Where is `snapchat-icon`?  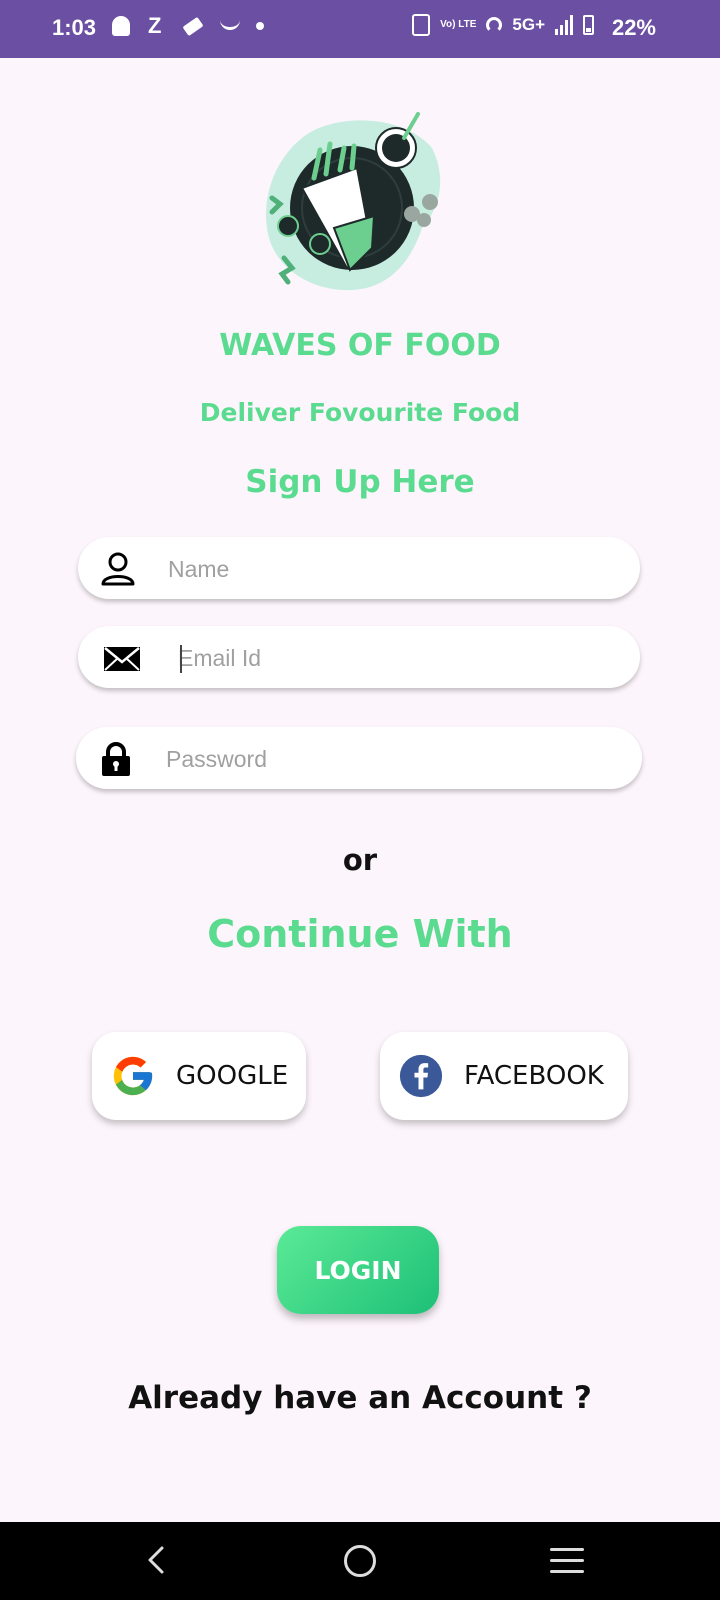 snapchat-icon is located at coordinates (123, 26).